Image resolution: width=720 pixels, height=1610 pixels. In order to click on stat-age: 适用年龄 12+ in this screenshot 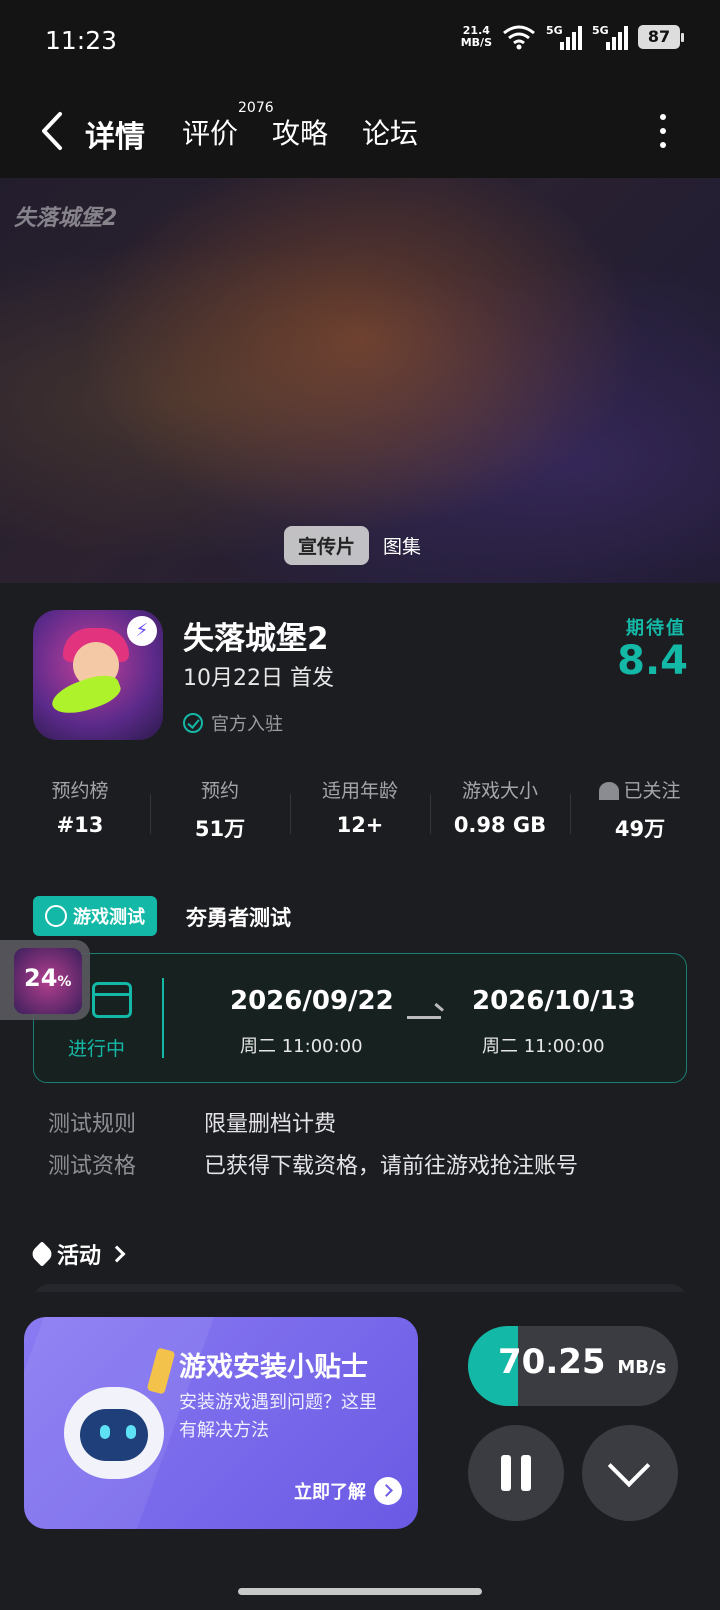, I will do `click(360, 811)`.